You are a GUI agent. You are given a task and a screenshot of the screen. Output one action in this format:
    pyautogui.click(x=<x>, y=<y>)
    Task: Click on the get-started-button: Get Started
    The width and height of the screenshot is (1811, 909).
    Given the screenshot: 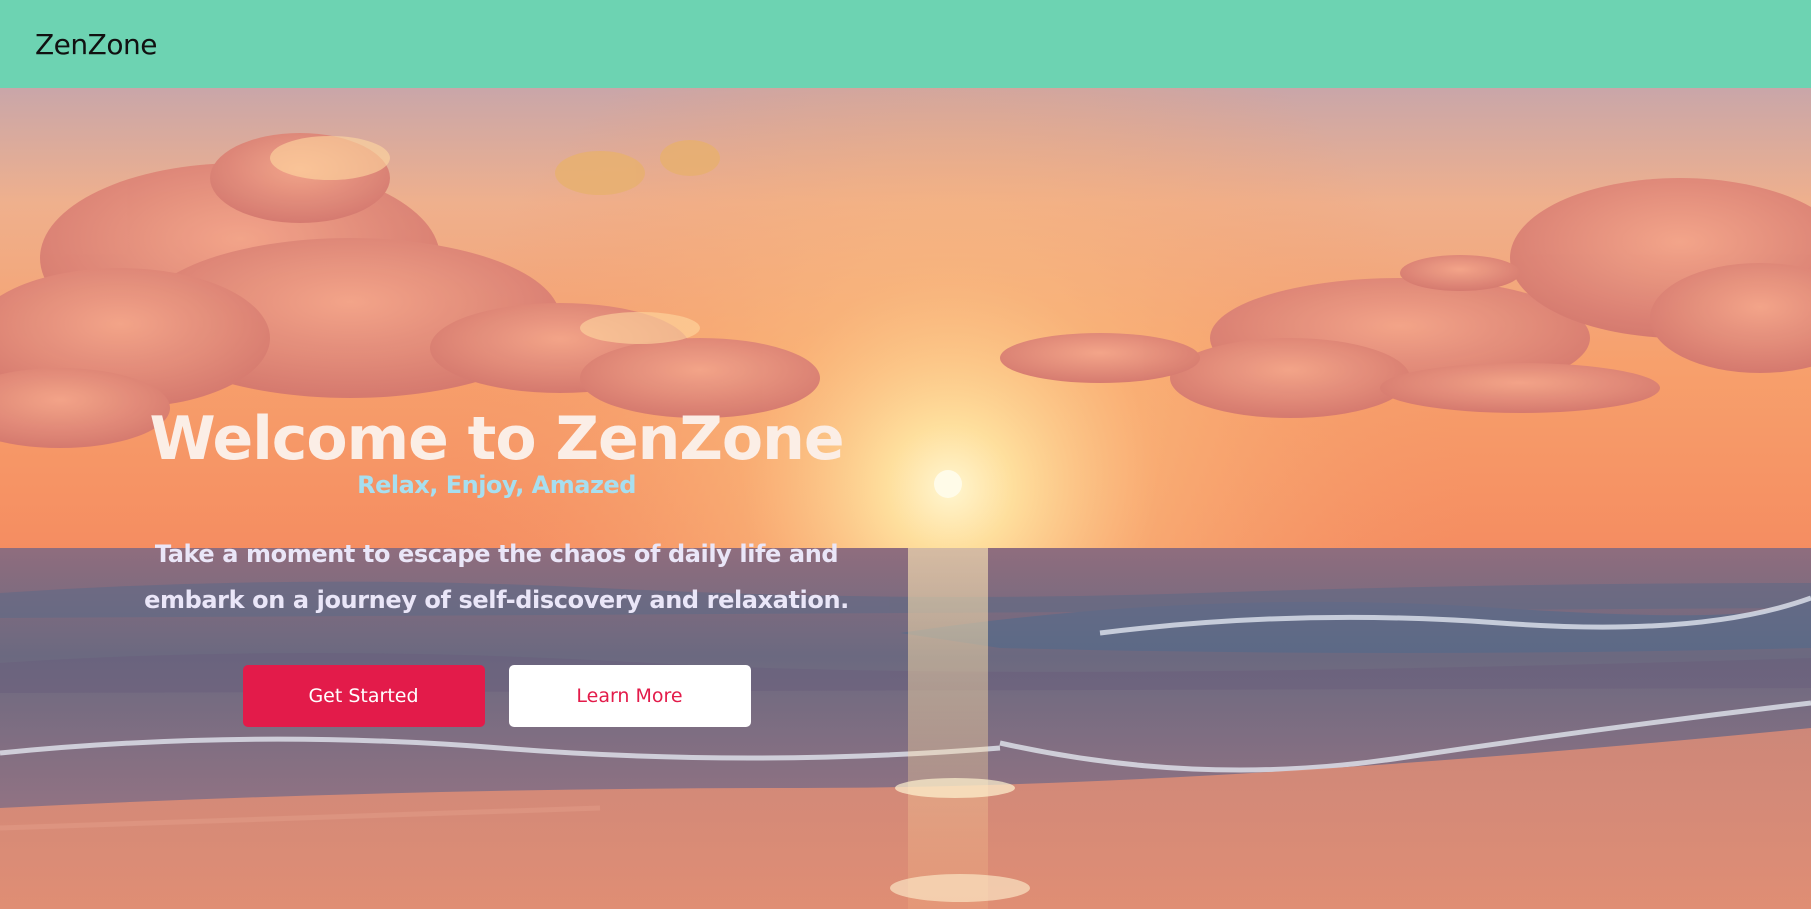 What is the action you would take?
    pyautogui.click(x=363, y=696)
    